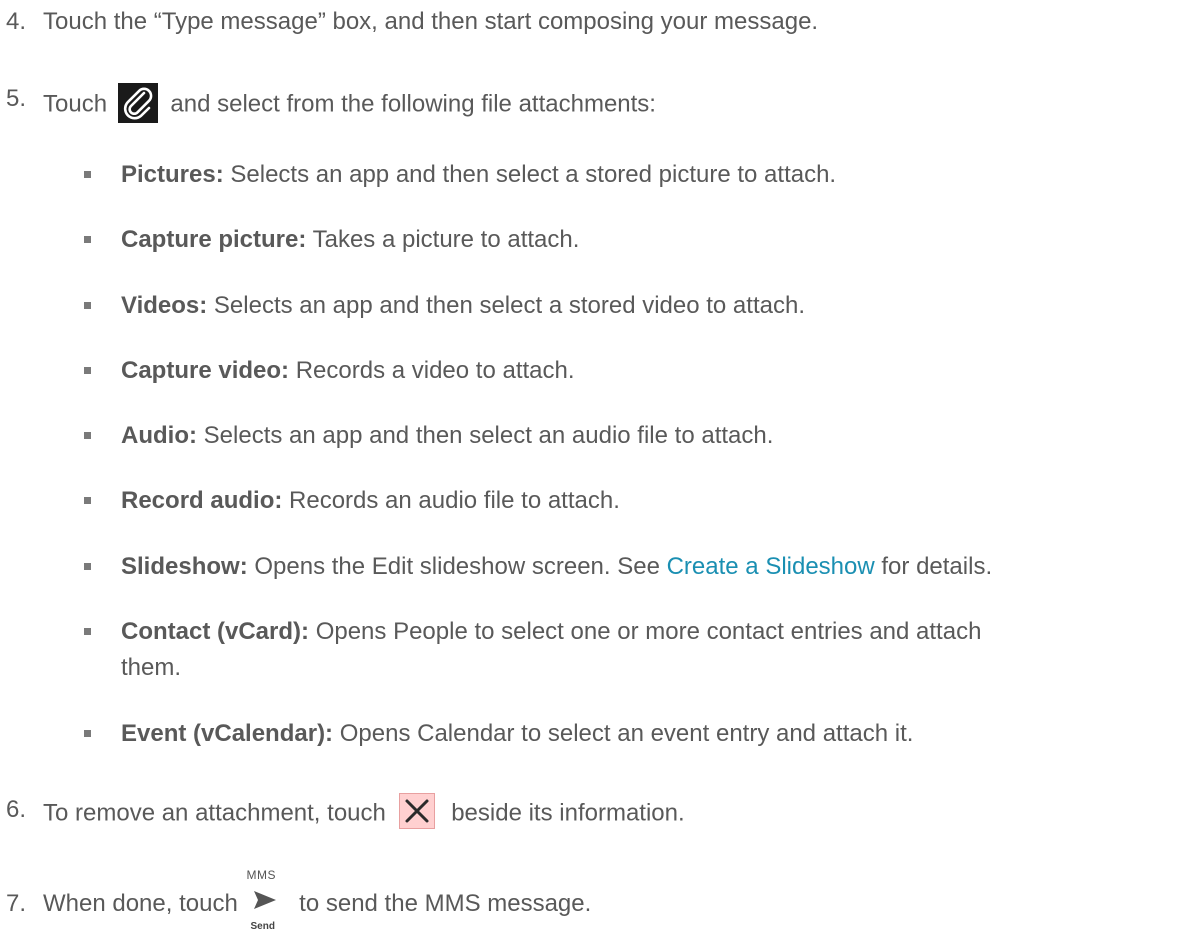 The image size is (1184, 942). I want to click on item-term: Contact (vCard):, so click(215, 631).